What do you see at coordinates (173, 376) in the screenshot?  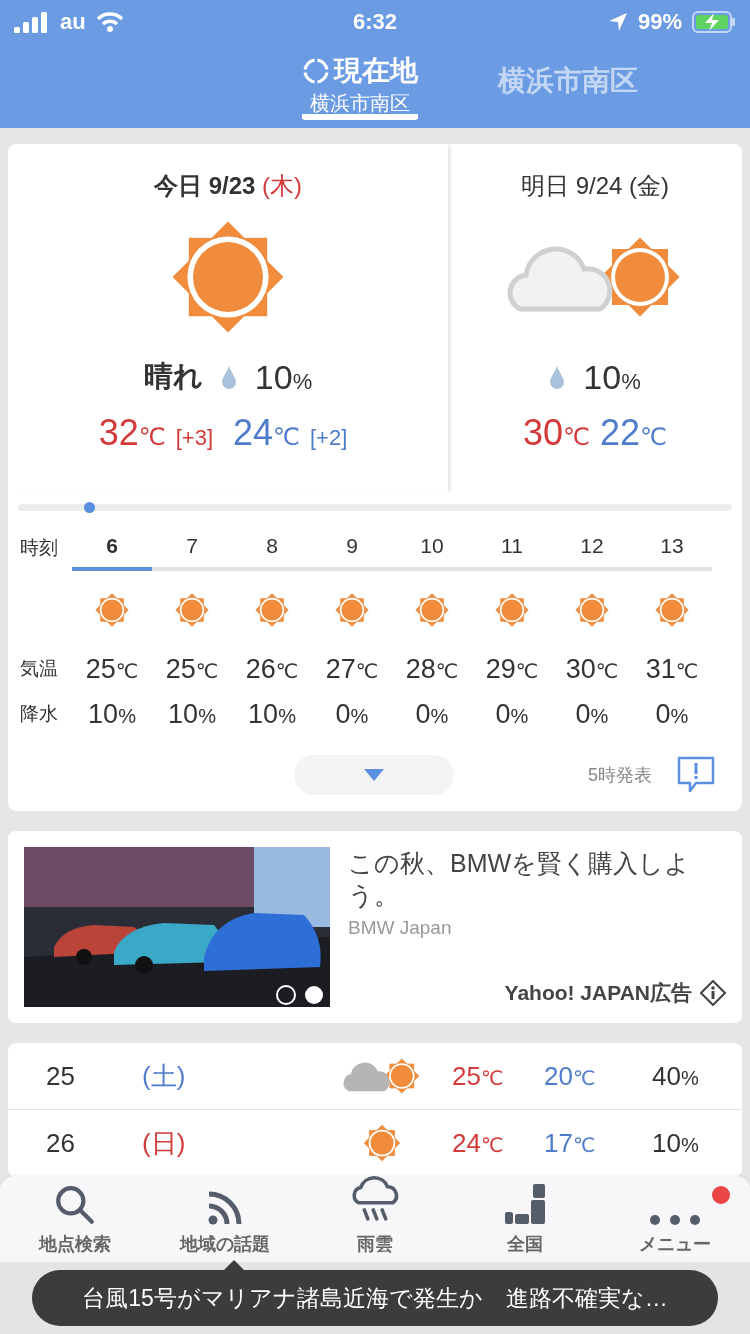 I see `weather-condition: 晴れ` at bounding box center [173, 376].